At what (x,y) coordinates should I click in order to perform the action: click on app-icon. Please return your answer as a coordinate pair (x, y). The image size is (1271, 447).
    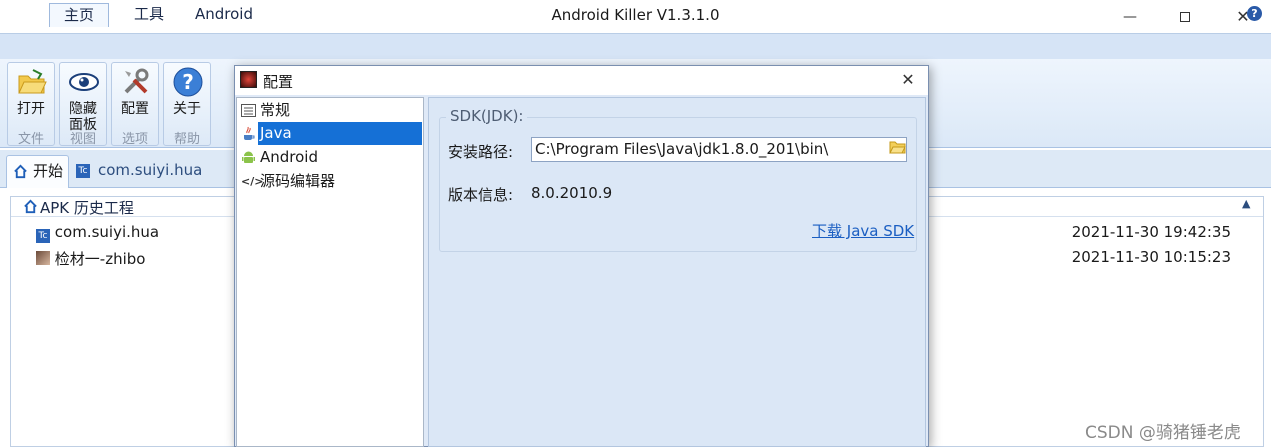
    Looking at the image, I should click on (43, 258).